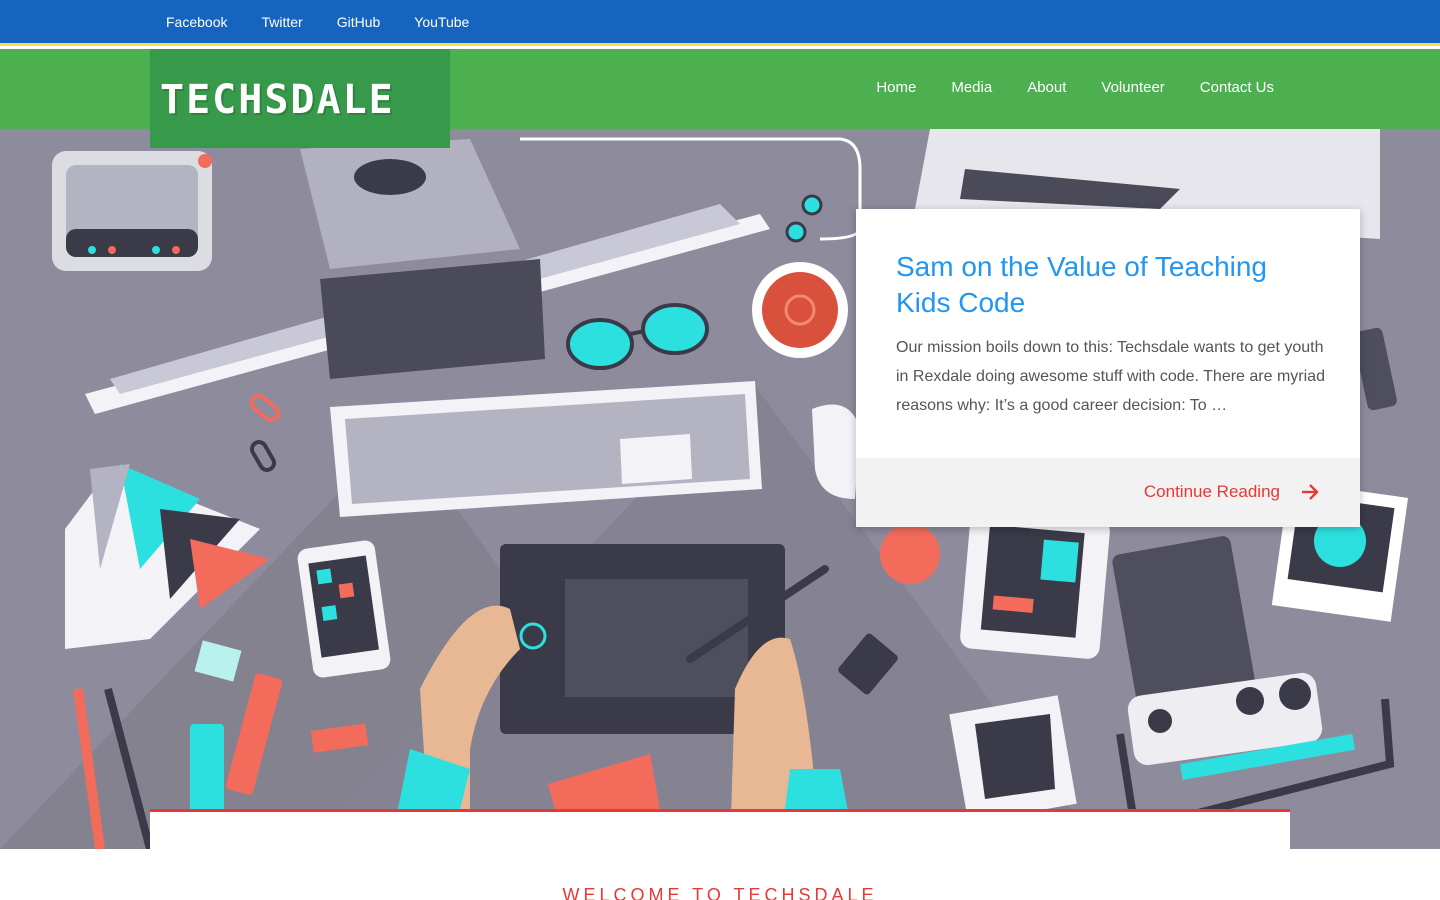 Image resolution: width=1440 pixels, height=900 pixels. I want to click on social-item-youtube: YouTube, so click(441, 22).